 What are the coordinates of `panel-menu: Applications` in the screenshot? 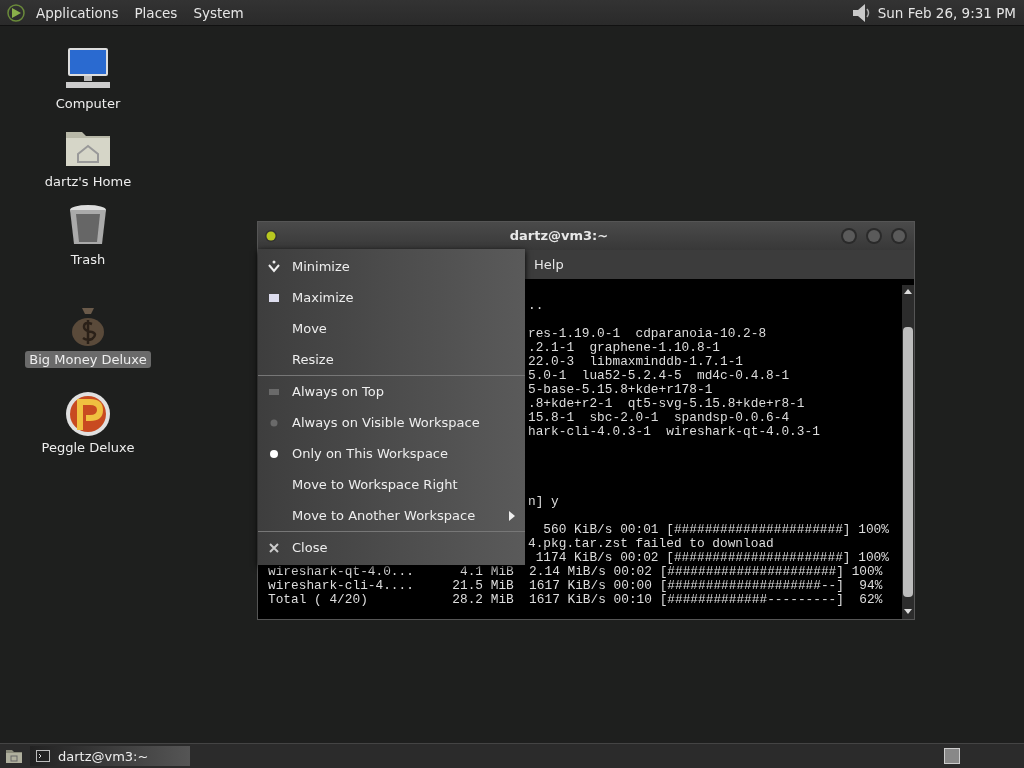 It's located at (77, 12).